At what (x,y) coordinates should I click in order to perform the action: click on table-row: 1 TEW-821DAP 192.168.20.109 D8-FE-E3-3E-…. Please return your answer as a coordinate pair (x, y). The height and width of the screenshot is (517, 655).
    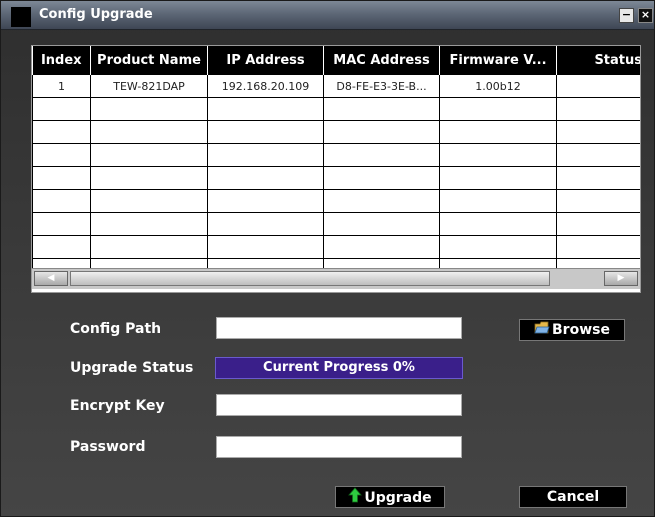
    Looking at the image, I should click on (336, 86).